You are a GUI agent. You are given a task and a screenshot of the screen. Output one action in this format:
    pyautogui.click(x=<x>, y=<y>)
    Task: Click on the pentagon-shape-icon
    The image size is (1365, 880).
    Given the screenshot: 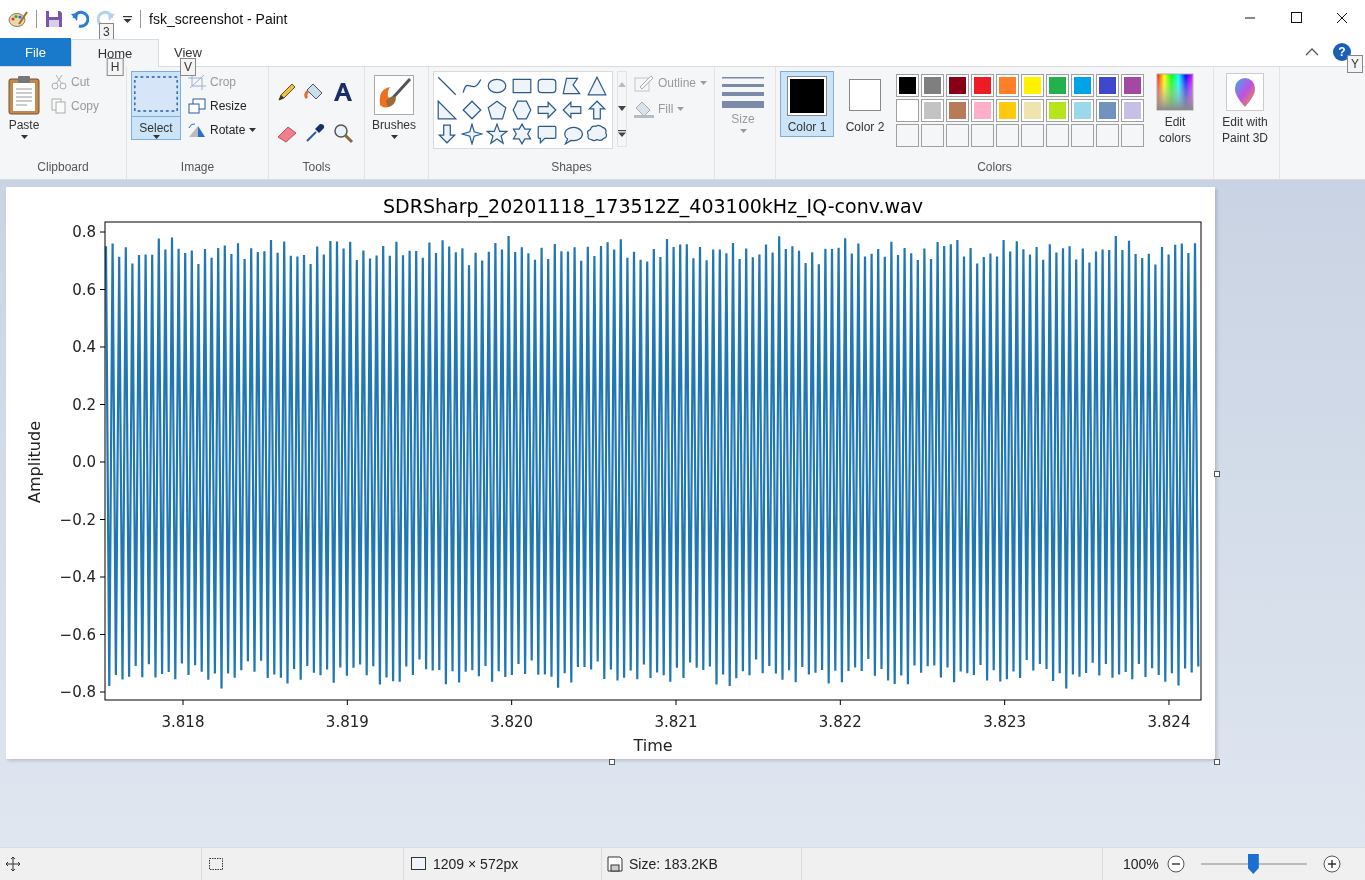 What is the action you would take?
    pyautogui.click(x=497, y=110)
    